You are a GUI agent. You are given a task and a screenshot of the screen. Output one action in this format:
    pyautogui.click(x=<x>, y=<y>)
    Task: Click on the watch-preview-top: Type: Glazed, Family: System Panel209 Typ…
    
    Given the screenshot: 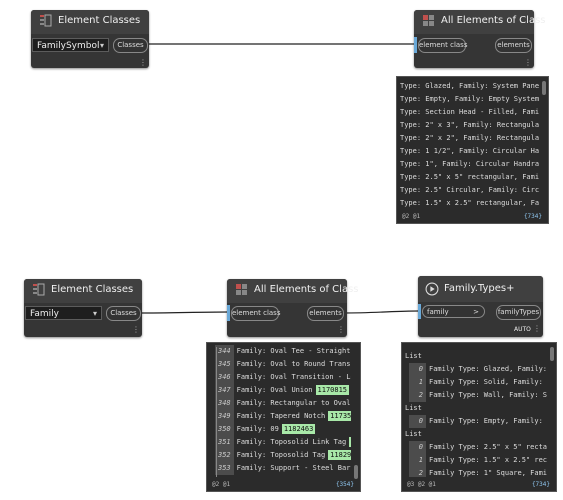 What is the action you would take?
    pyautogui.click(x=472, y=150)
    